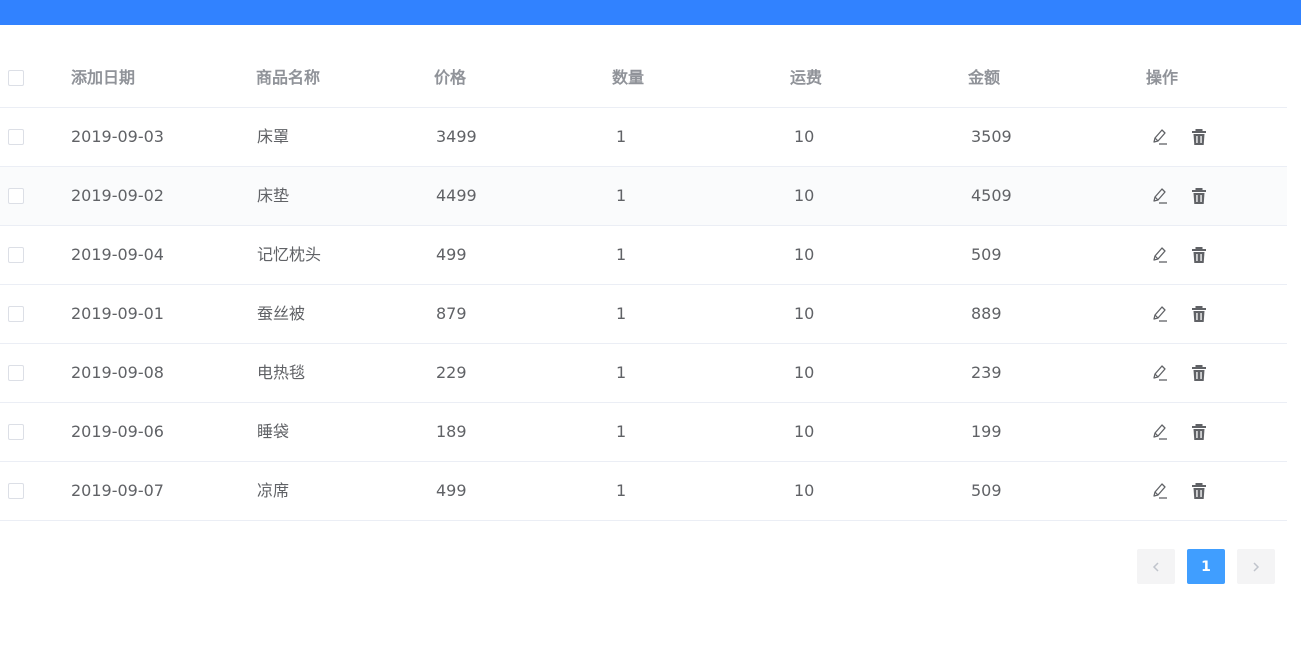 This screenshot has height=668, width=1301. What do you see at coordinates (628, 78) in the screenshot?
I see `header-qty: 数量` at bounding box center [628, 78].